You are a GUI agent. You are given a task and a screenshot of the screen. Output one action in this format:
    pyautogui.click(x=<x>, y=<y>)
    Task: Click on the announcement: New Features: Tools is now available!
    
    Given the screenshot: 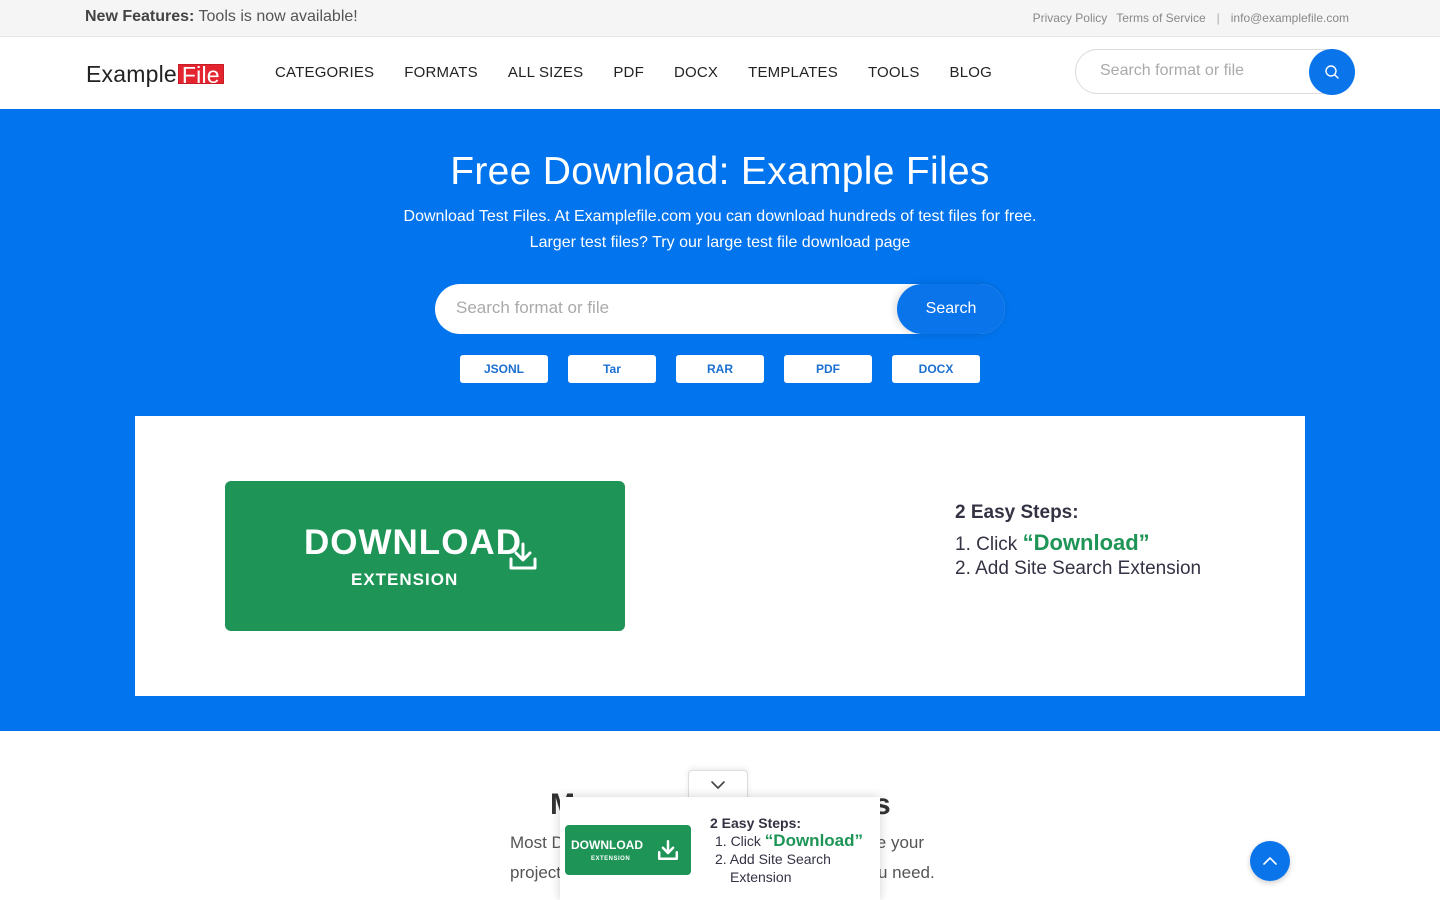 What is the action you would take?
    pyautogui.click(x=221, y=17)
    